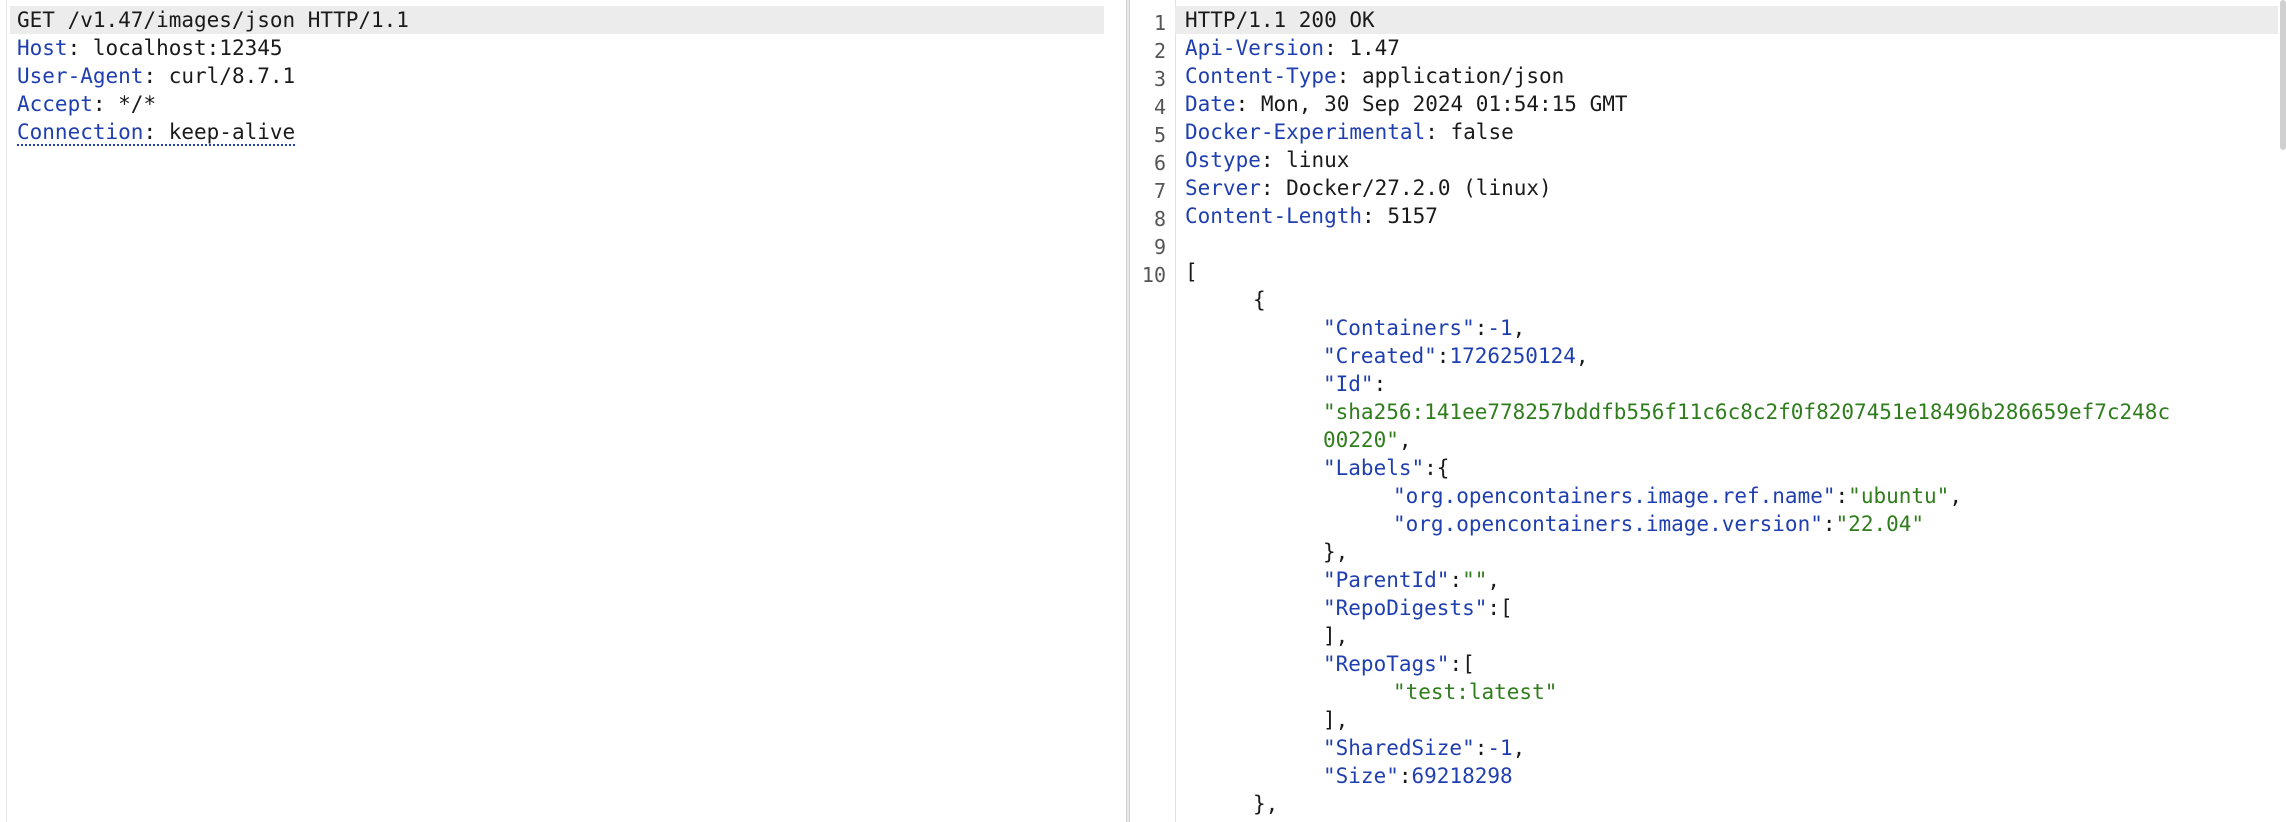 This screenshot has width=2286, height=822. Describe the element at coordinates (1380, 356) in the screenshot. I see `json-key: "Created"` at that location.